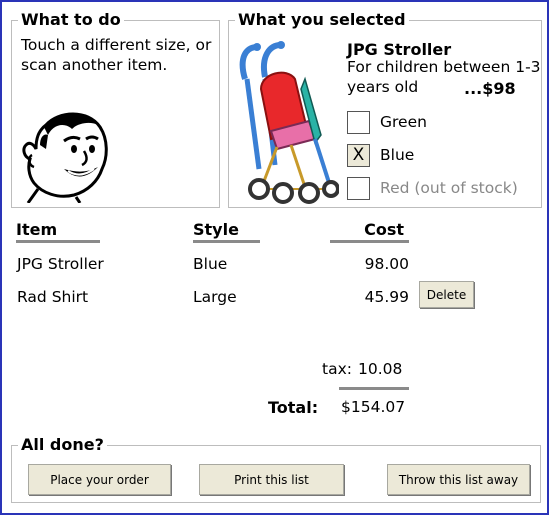 The width and height of the screenshot is (549, 515). What do you see at coordinates (380, 369) in the screenshot?
I see `tax-value: 10.08` at bounding box center [380, 369].